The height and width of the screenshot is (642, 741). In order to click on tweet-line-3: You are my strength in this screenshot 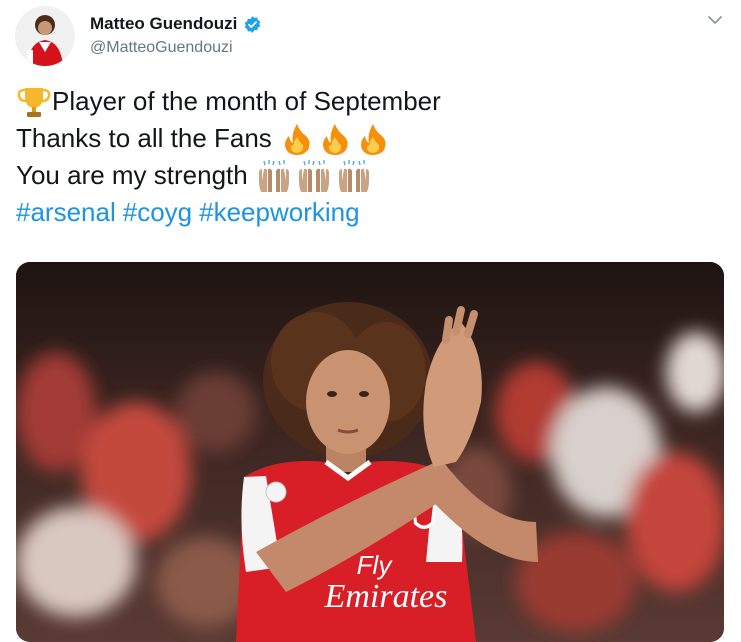, I will do `click(228, 175)`.